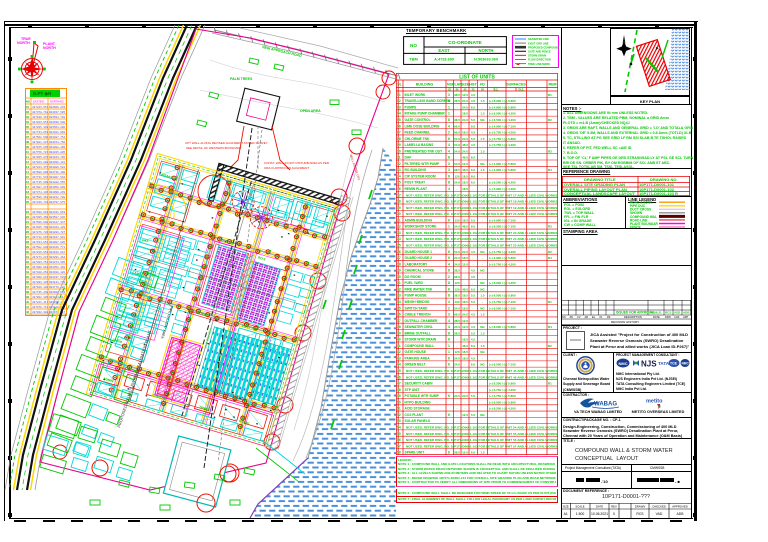  I want to click on svg-text: NEW APPROACH ROAD, so click(282, 51).